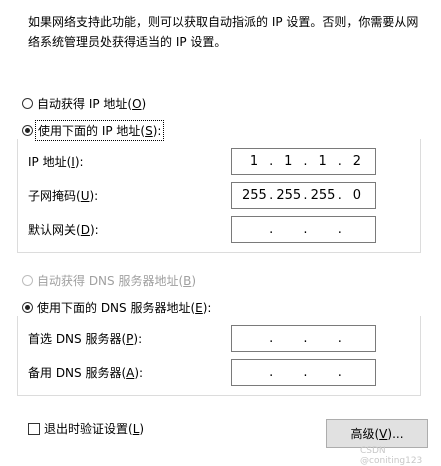 This screenshot has height=466, width=441. I want to click on ip-manual-radio: 使用下面的 IP 地址(S):, so click(93, 130).